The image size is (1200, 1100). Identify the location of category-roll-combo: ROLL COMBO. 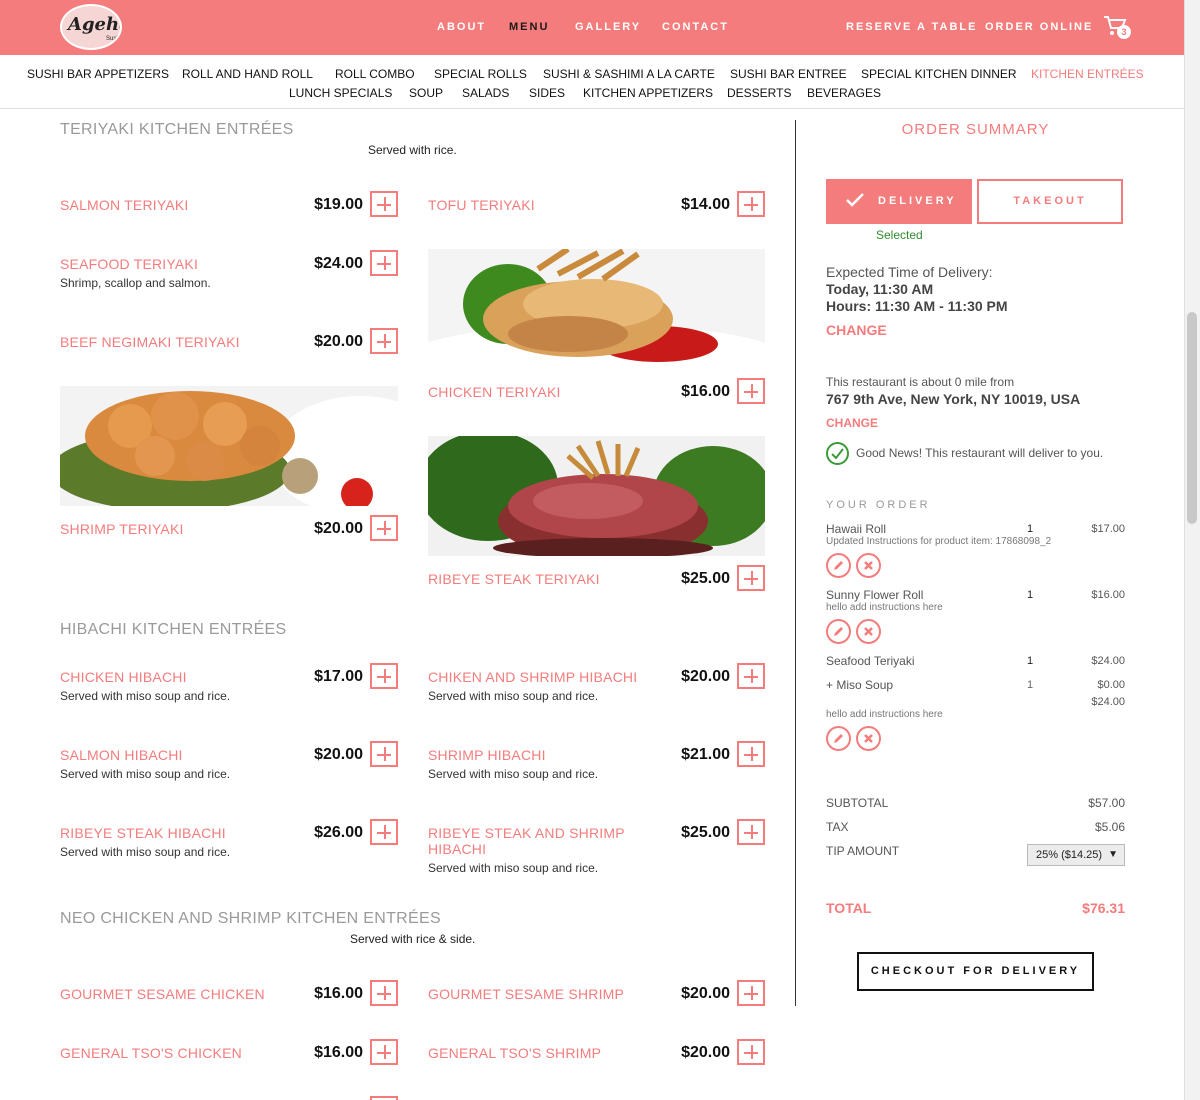
(375, 74).